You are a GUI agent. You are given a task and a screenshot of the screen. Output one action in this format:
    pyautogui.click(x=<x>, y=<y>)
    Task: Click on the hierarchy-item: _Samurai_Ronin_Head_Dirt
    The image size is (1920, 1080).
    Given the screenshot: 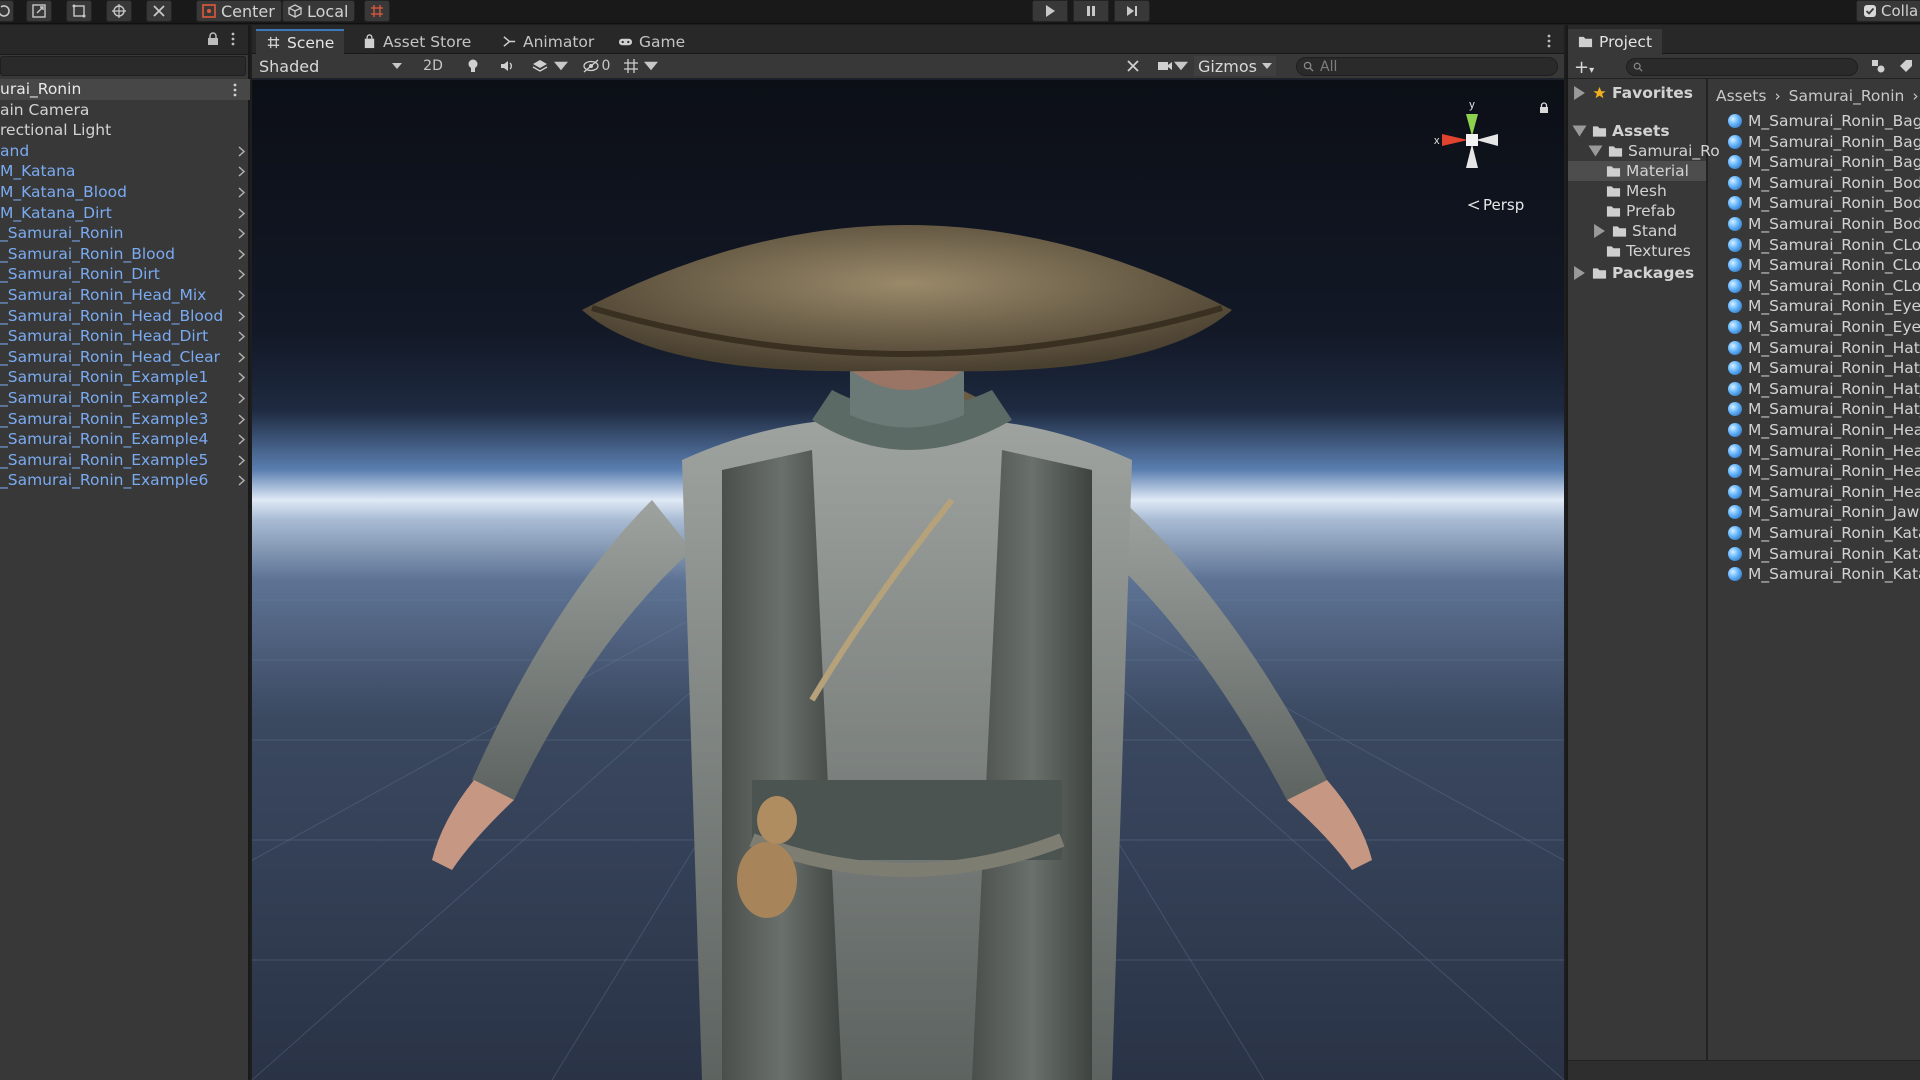 What is the action you would take?
    pyautogui.click(x=125, y=336)
    